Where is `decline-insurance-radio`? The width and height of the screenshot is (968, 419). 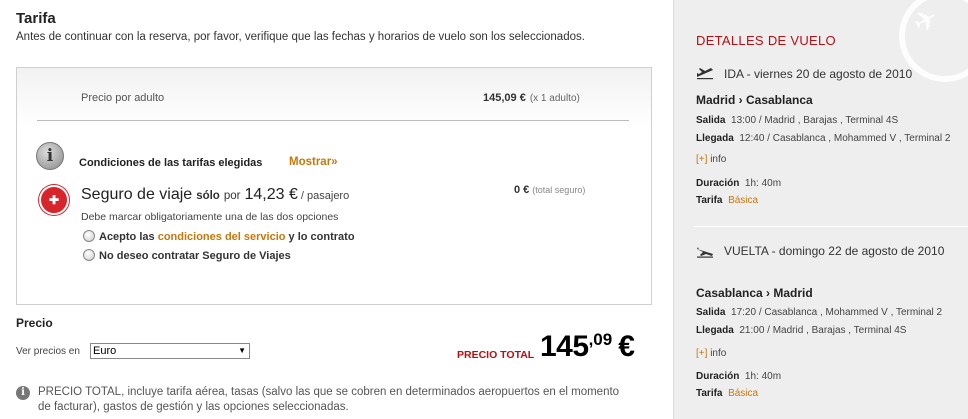
decline-insurance-radio is located at coordinates (89, 255).